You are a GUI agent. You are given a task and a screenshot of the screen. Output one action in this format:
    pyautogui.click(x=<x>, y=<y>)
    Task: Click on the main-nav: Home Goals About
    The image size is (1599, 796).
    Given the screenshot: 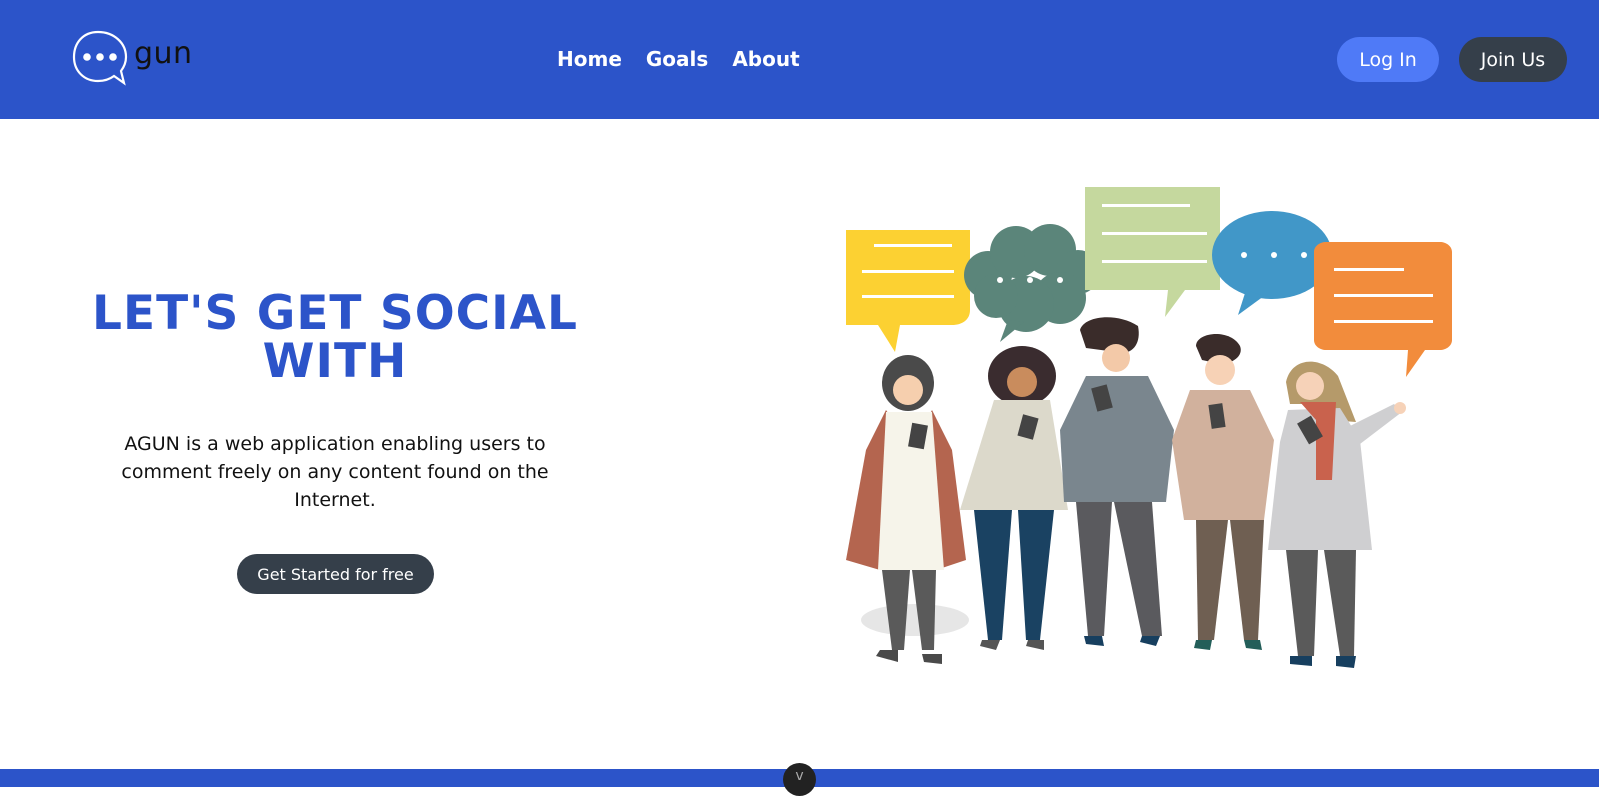 What is the action you would take?
    pyautogui.click(x=678, y=59)
    